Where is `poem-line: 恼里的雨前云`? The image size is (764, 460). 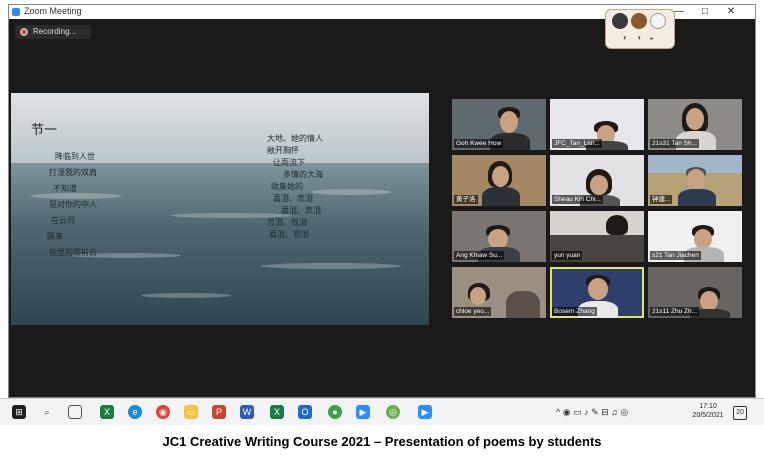
poem-line: 恼里的雨前云 is located at coordinates (73, 252).